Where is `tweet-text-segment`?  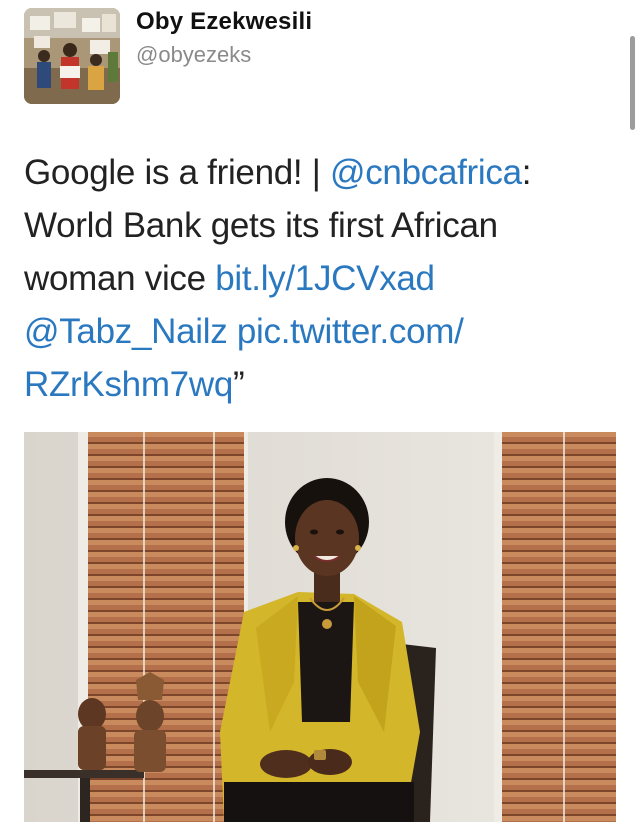
tweet-text-segment is located at coordinates (231, 331).